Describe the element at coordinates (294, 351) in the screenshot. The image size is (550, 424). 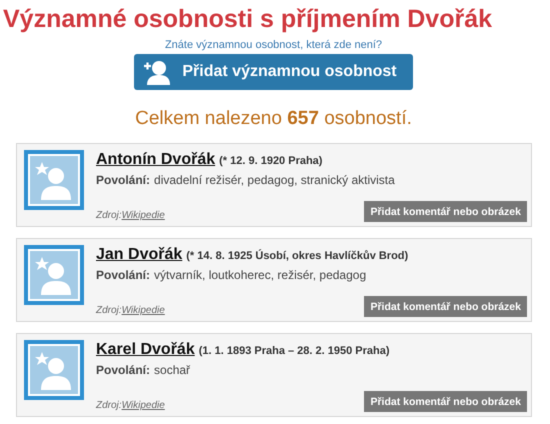
I see `person-dates: (1. 1. 1893 Praha – 28. 2. 1950 Praha)` at that location.